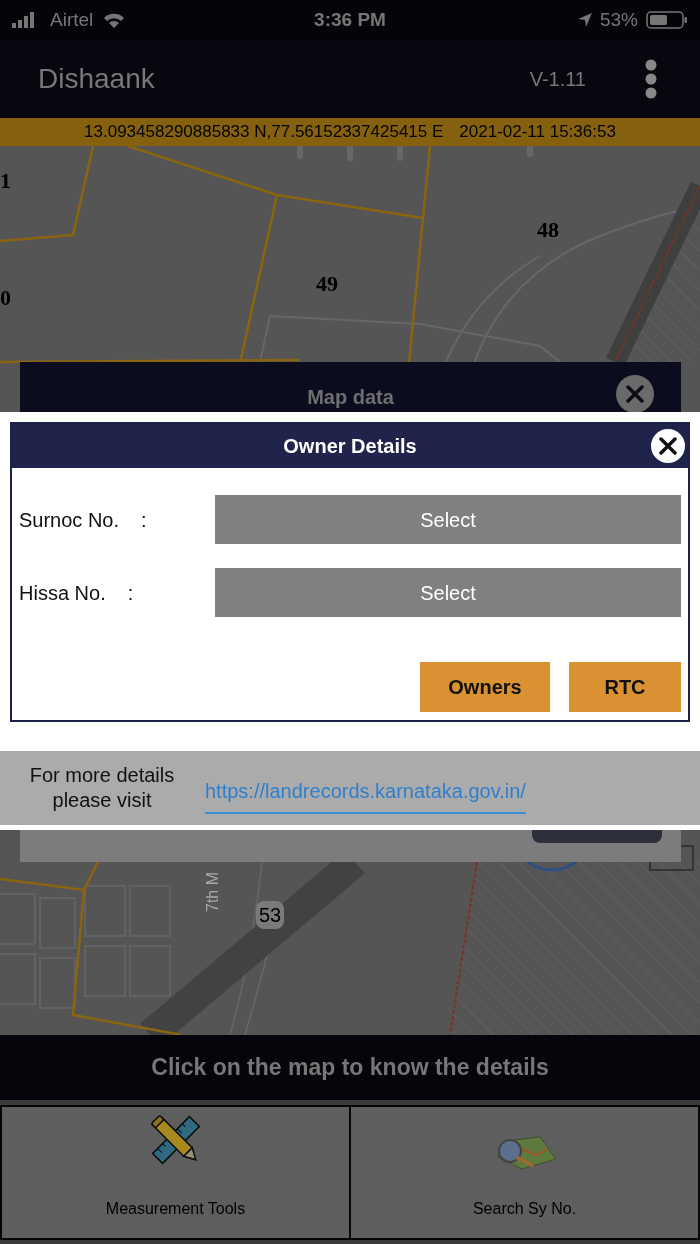  Describe the element at coordinates (327, 284) in the screenshot. I see `parcel-number: 49` at that location.